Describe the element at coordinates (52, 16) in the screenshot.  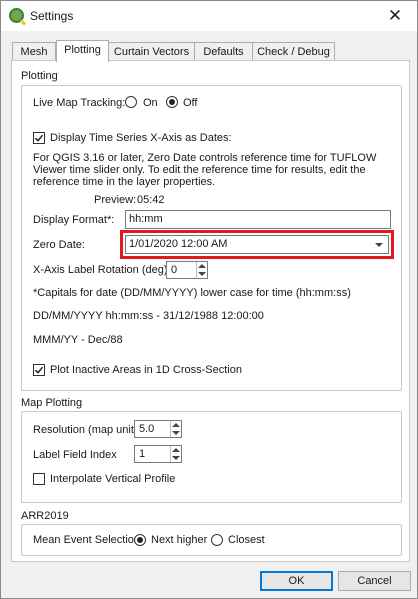
I see `window-title: Settings` at that location.